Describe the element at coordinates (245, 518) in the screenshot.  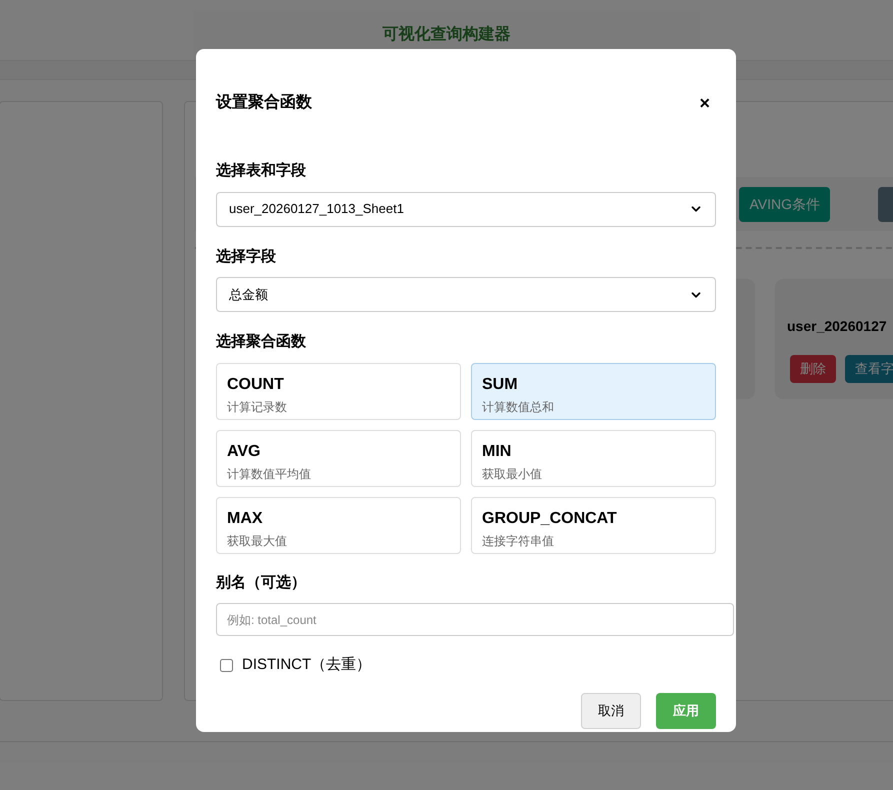
I see `function-name: MAX` at that location.